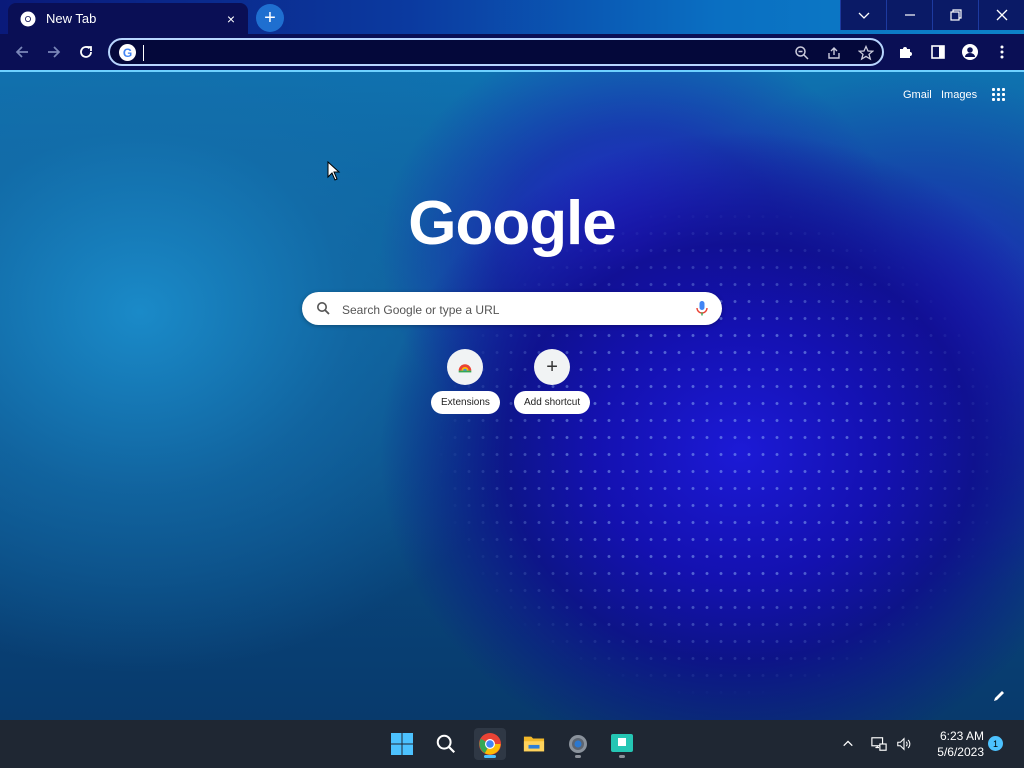  What do you see at coordinates (995, 743) in the screenshot?
I see `notification-badge: 1` at bounding box center [995, 743].